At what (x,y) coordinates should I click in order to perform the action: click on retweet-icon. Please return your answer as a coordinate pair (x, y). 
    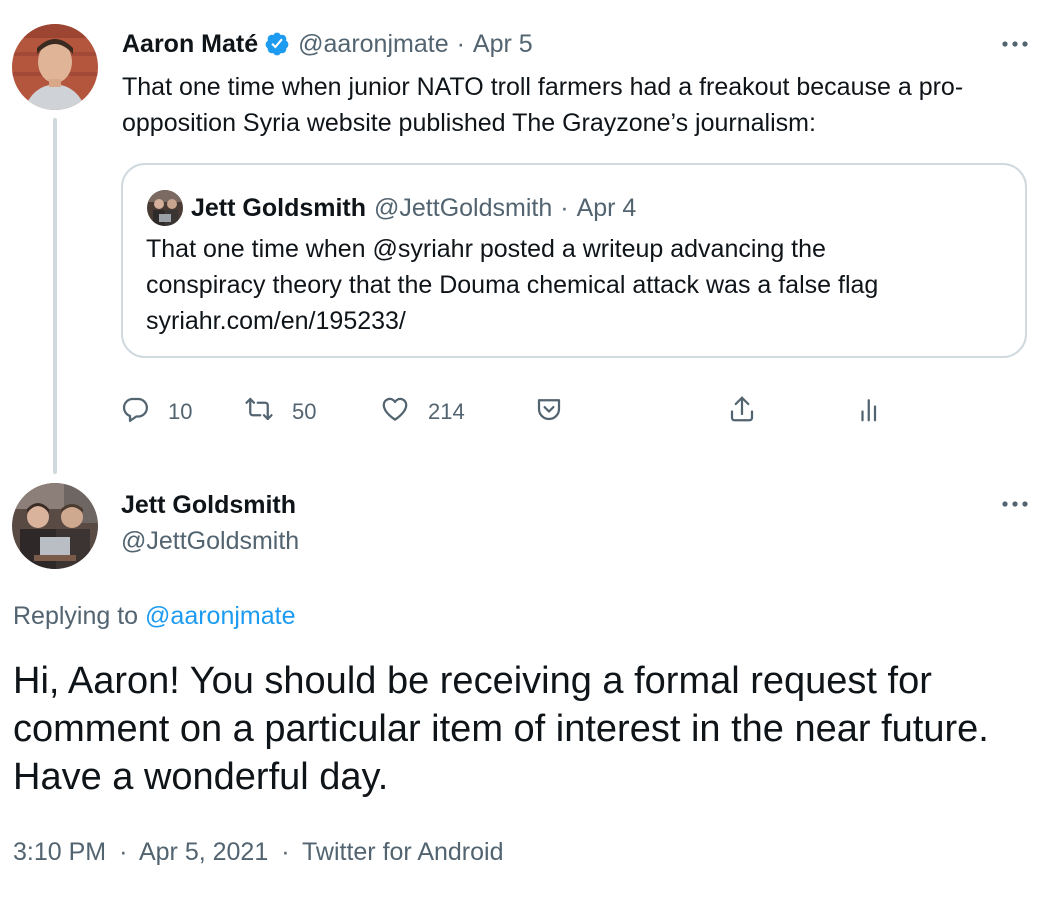
    Looking at the image, I should click on (259, 412).